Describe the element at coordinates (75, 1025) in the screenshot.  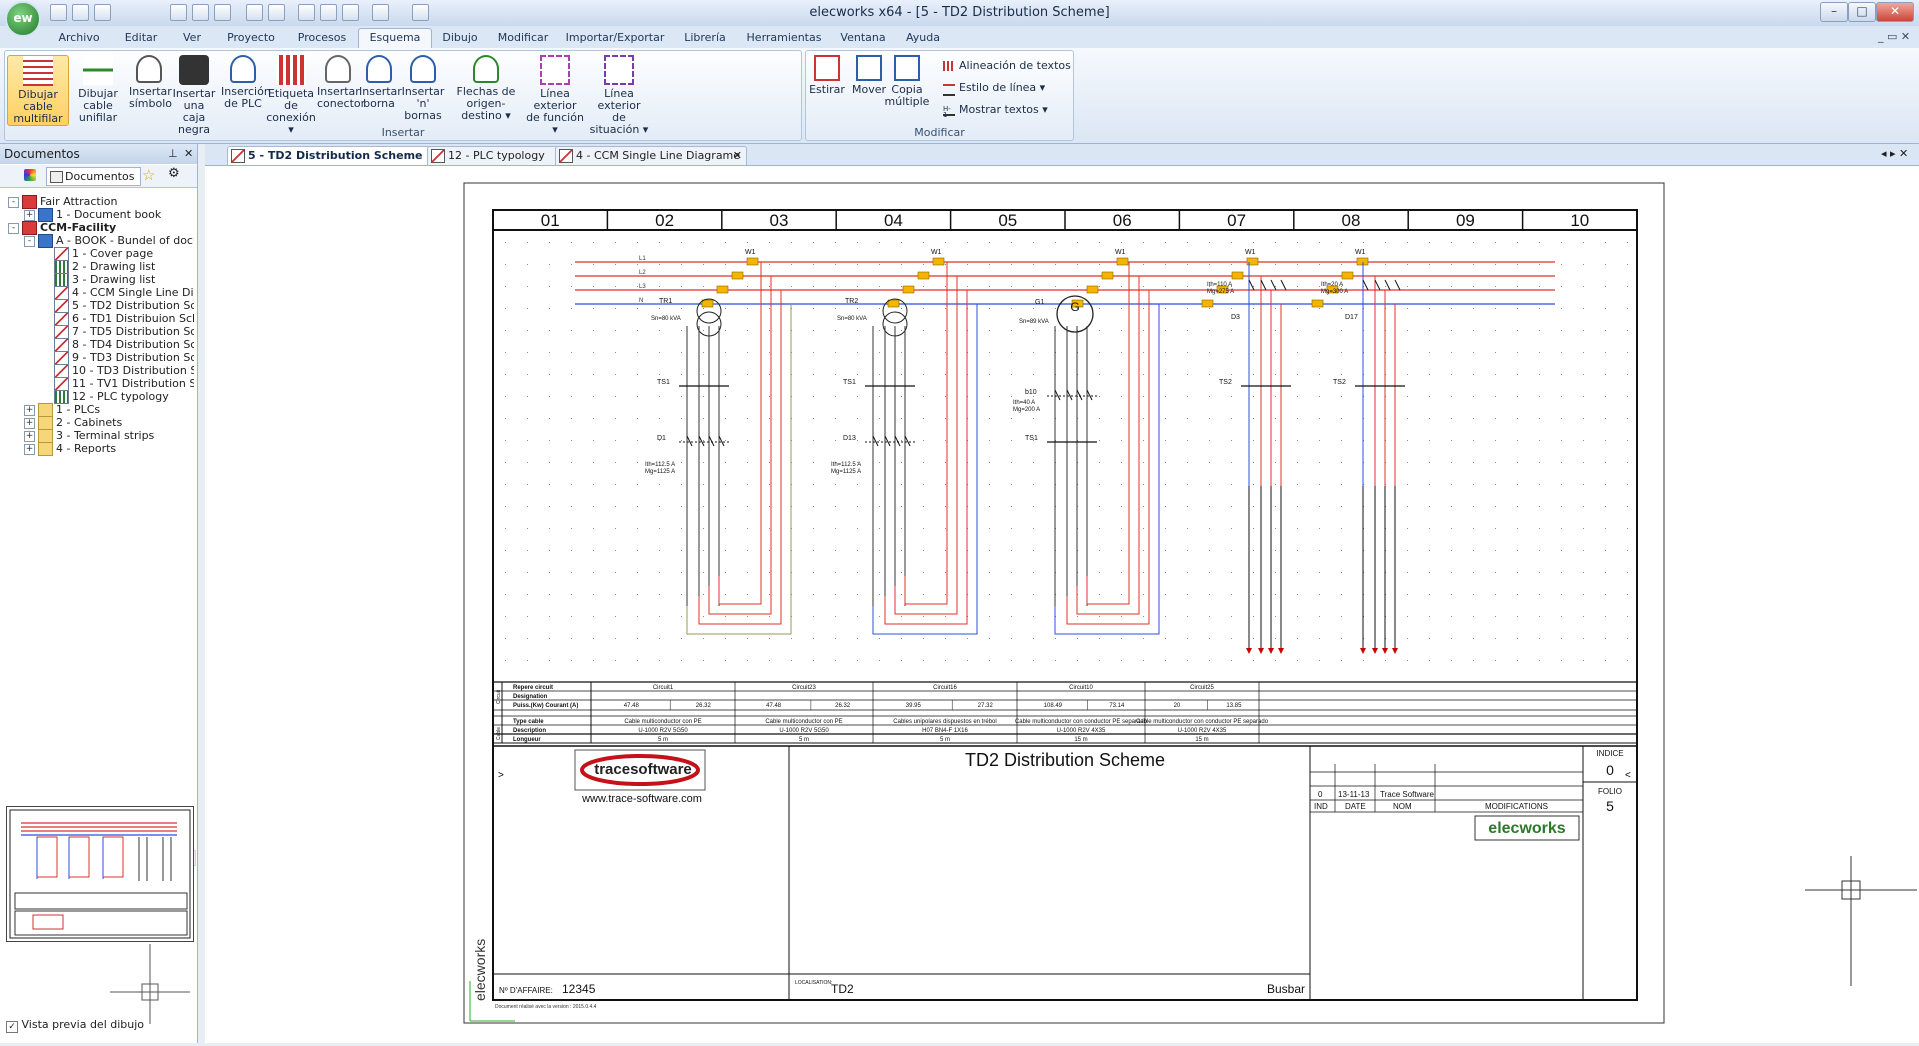
I see `preview-toggle: ✓ Vista previa del dibujo` at that location.